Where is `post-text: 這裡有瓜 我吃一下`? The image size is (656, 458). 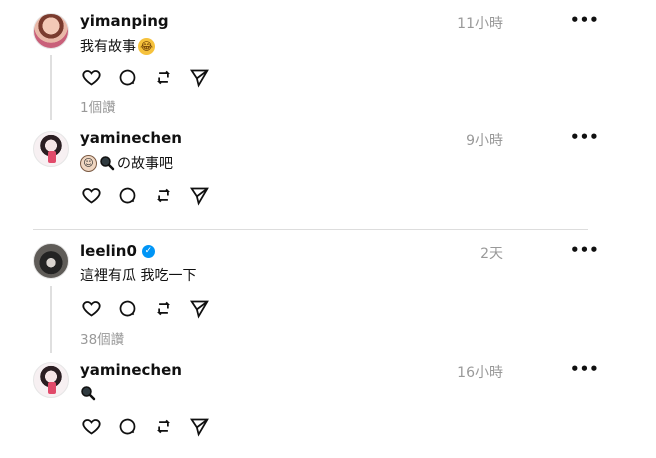 post-text: 這裡有瓜 我吃一下 is located at coordinates (138, 276).